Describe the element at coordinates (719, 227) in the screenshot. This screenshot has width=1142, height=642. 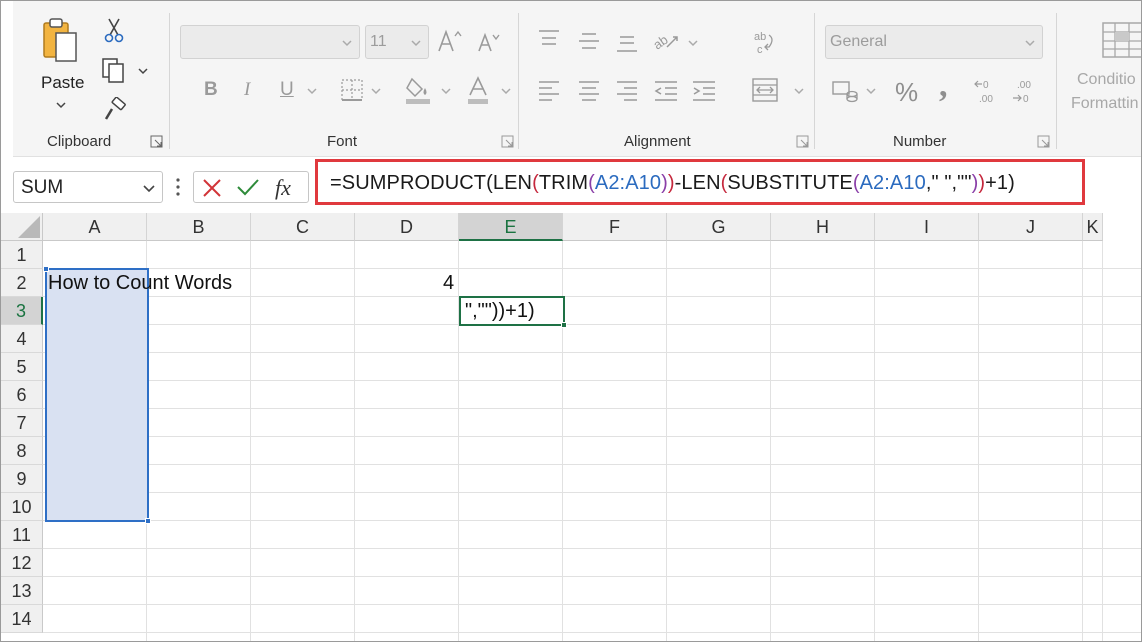
I see `column-header-G: G` at that location.